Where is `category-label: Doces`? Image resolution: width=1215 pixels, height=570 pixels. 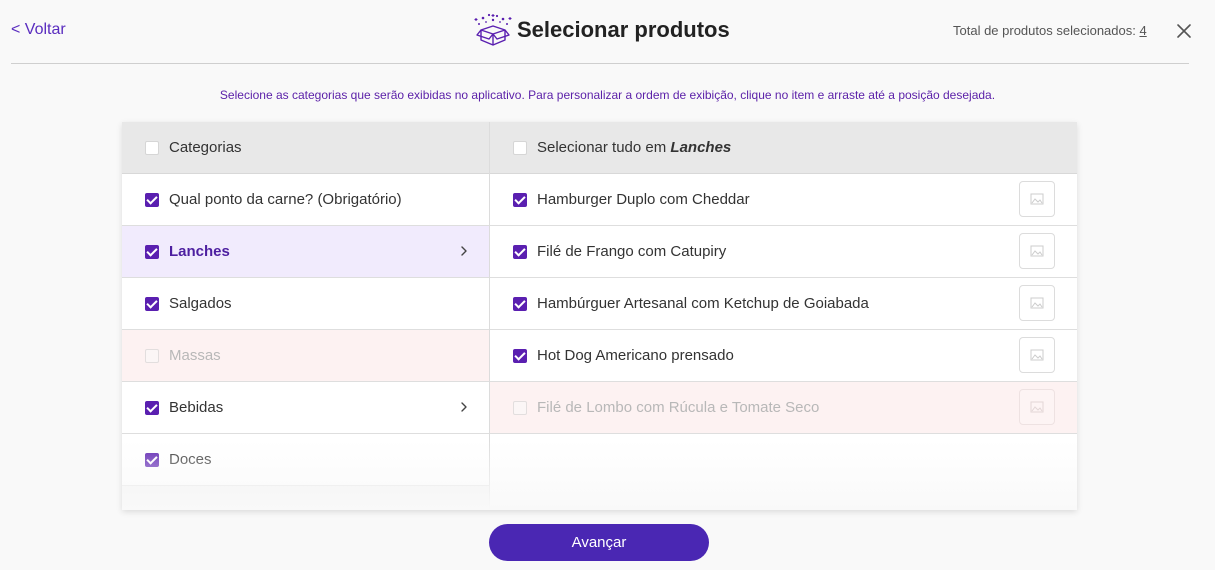 category-label: Doces is located at coordinates (190, 459).